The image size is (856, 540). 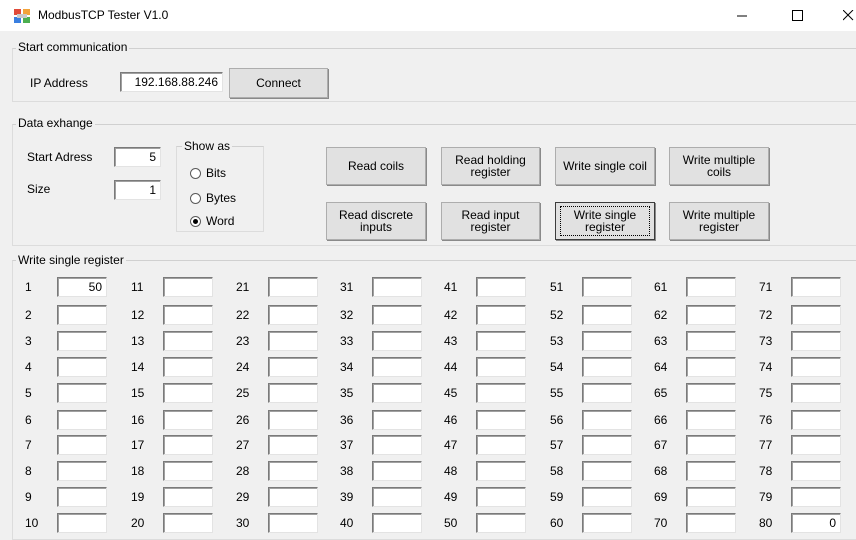 What do you see at coordinates (711, 471) in the screenshot?
I see `register-68-input` at bounding box center [711, 471].